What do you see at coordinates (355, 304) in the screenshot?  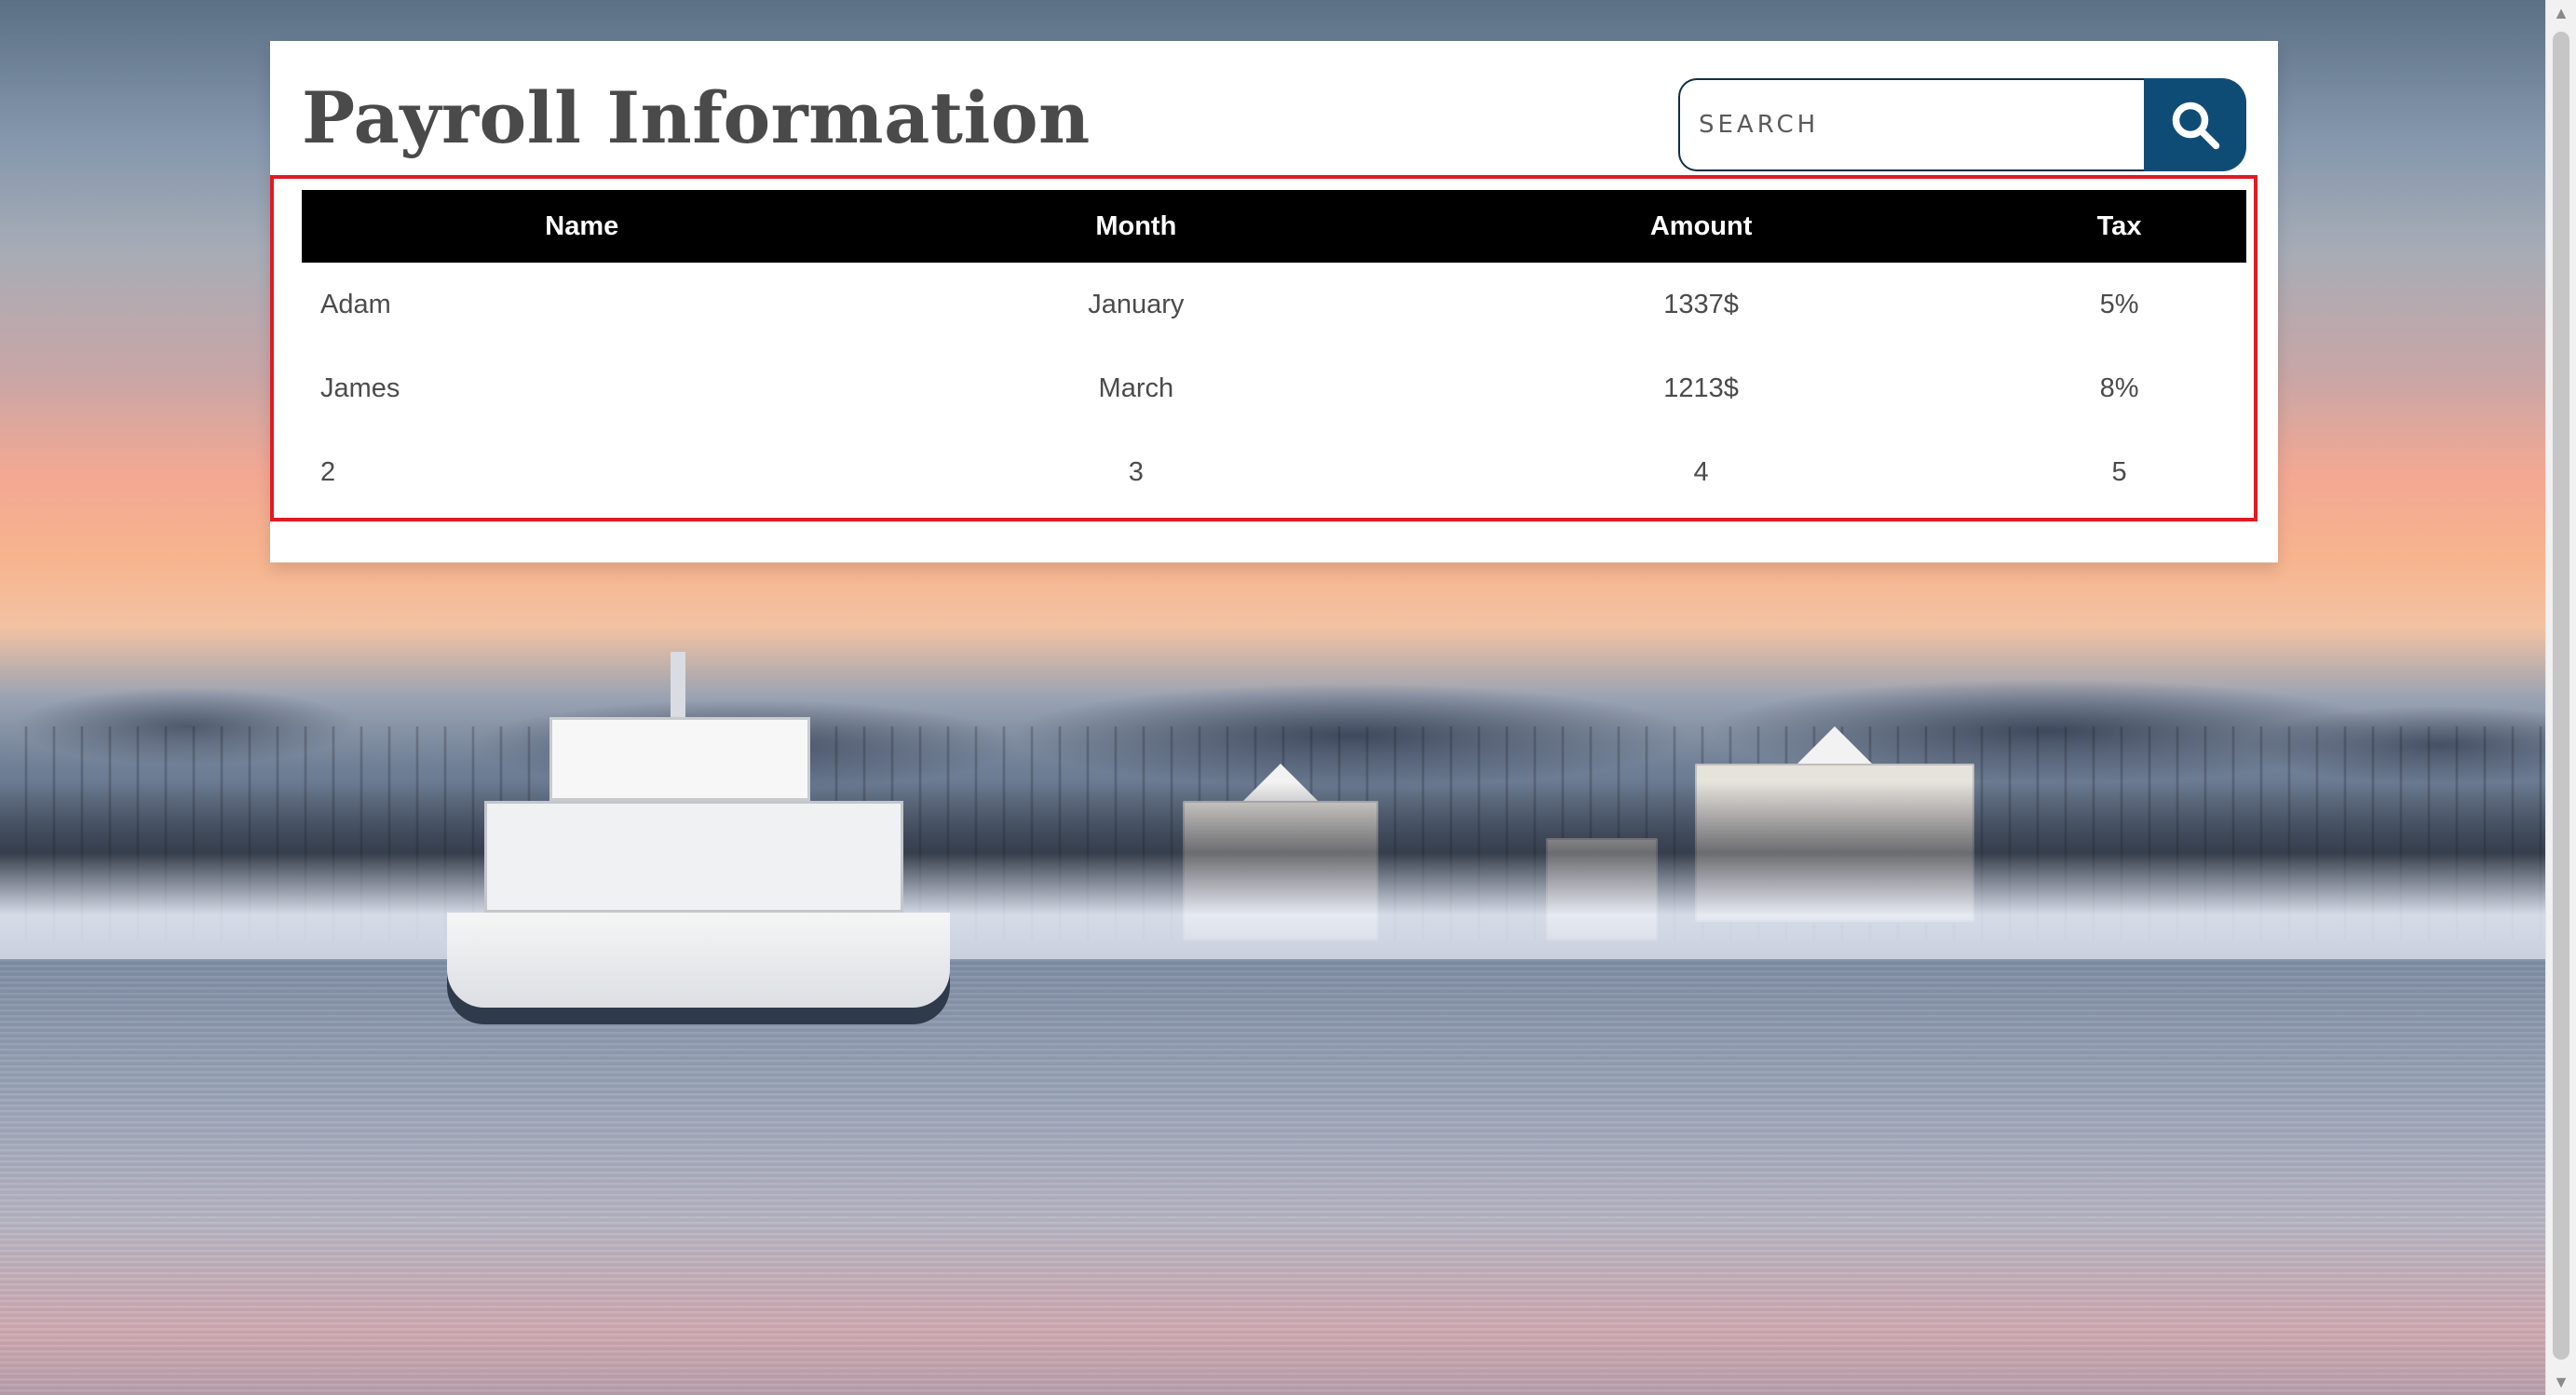 I see `cell-name: Adam` at bounding box center [355, 304].